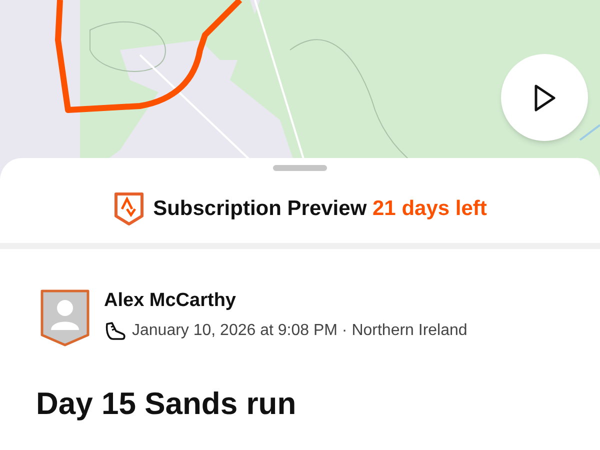 This screenshot has width=600, height=450. Describe the element at coordinates (286, 301) in the screenshot. I see `athlete-name: Alex McCarthy` at that location.